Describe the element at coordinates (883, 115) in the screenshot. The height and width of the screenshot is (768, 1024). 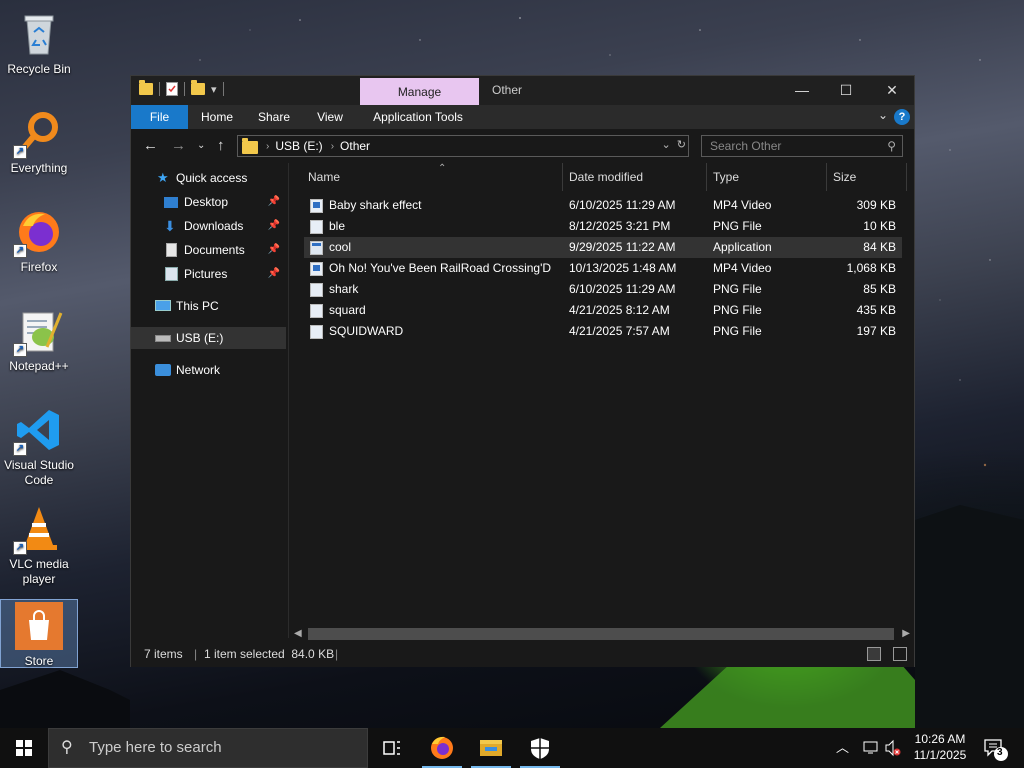
I see `chevron-down-icon: ⌄` at that location.